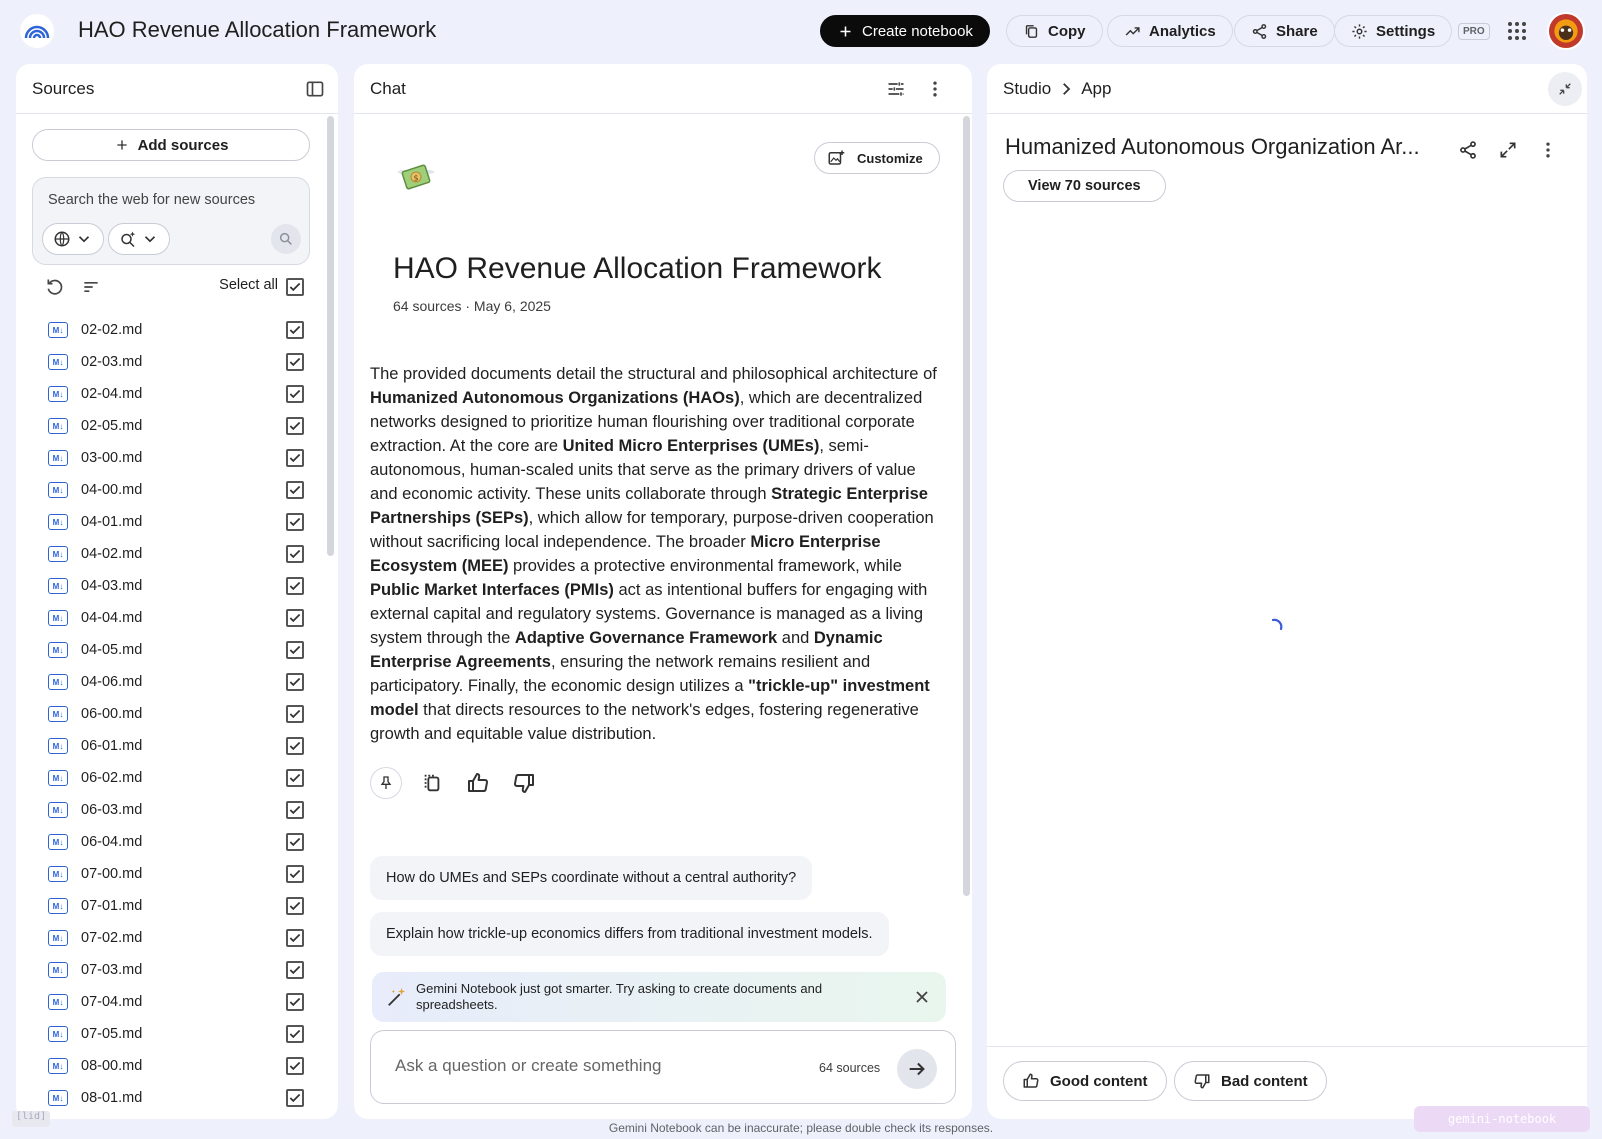 The width and height of the screenshot is (1602, 1139). Describe the element at coordinates (175, 490) in the screenshot. I see `source-item: M↓ 04-00.md` at that location.